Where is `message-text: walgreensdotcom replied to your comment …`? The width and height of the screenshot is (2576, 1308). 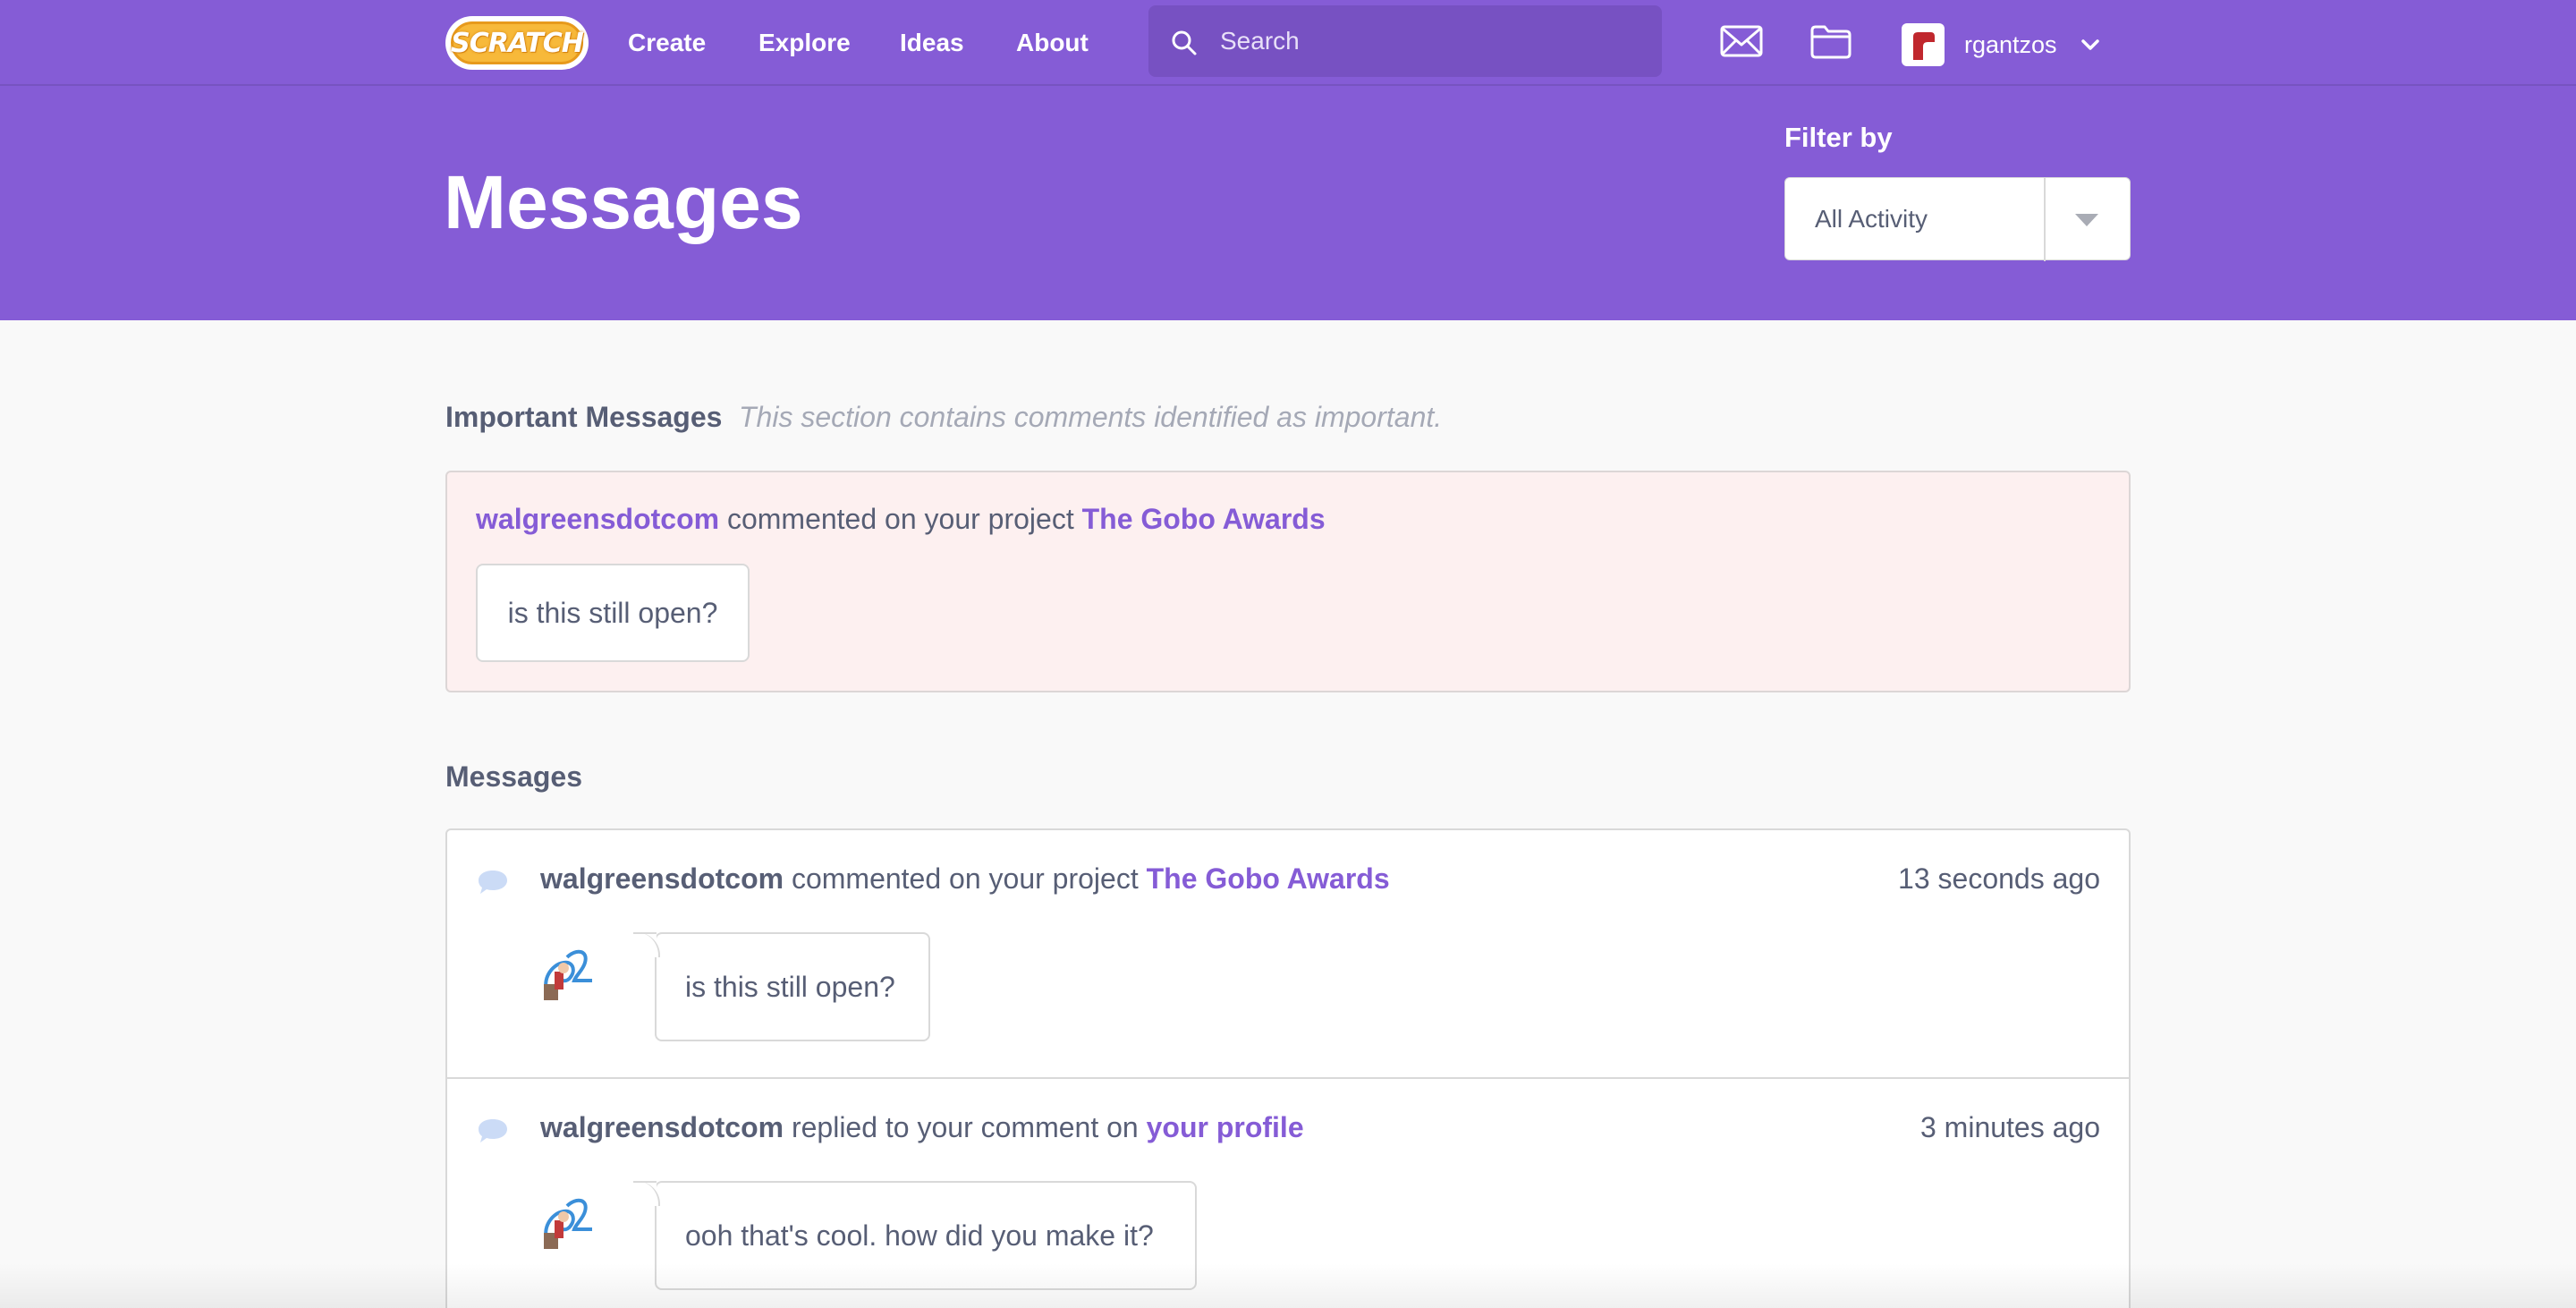 message-text: walgreensdotcom replied to your comment … is located at coordinates (922, 1127).